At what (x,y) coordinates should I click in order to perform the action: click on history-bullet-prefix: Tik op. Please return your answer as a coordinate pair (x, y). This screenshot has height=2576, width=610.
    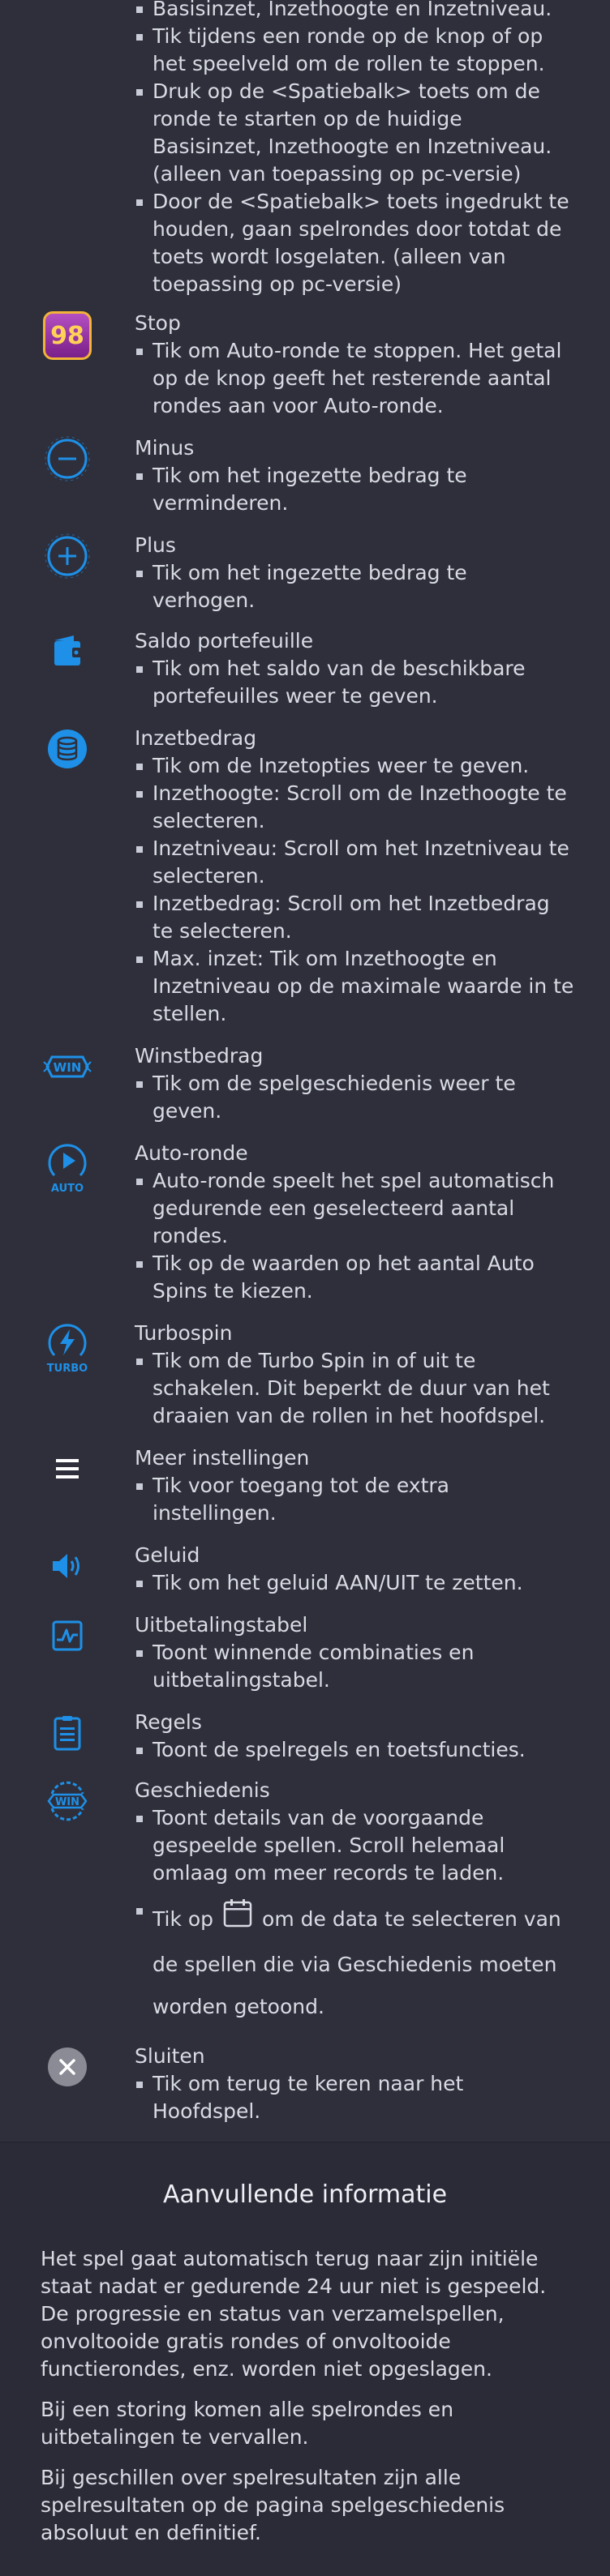
    Looking at the image, I should click on (183, 1919).